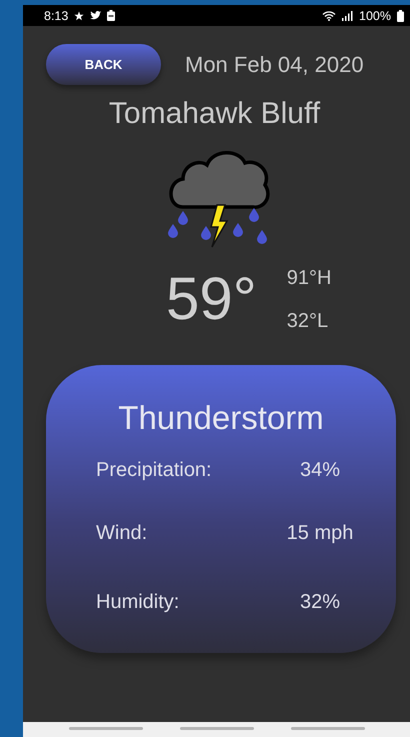 The width and height of the screenshot is (410, 737). Describe the element at coordinates (154, 470) in the screenshot. I see `detail-label: Precipitation:` at that location.